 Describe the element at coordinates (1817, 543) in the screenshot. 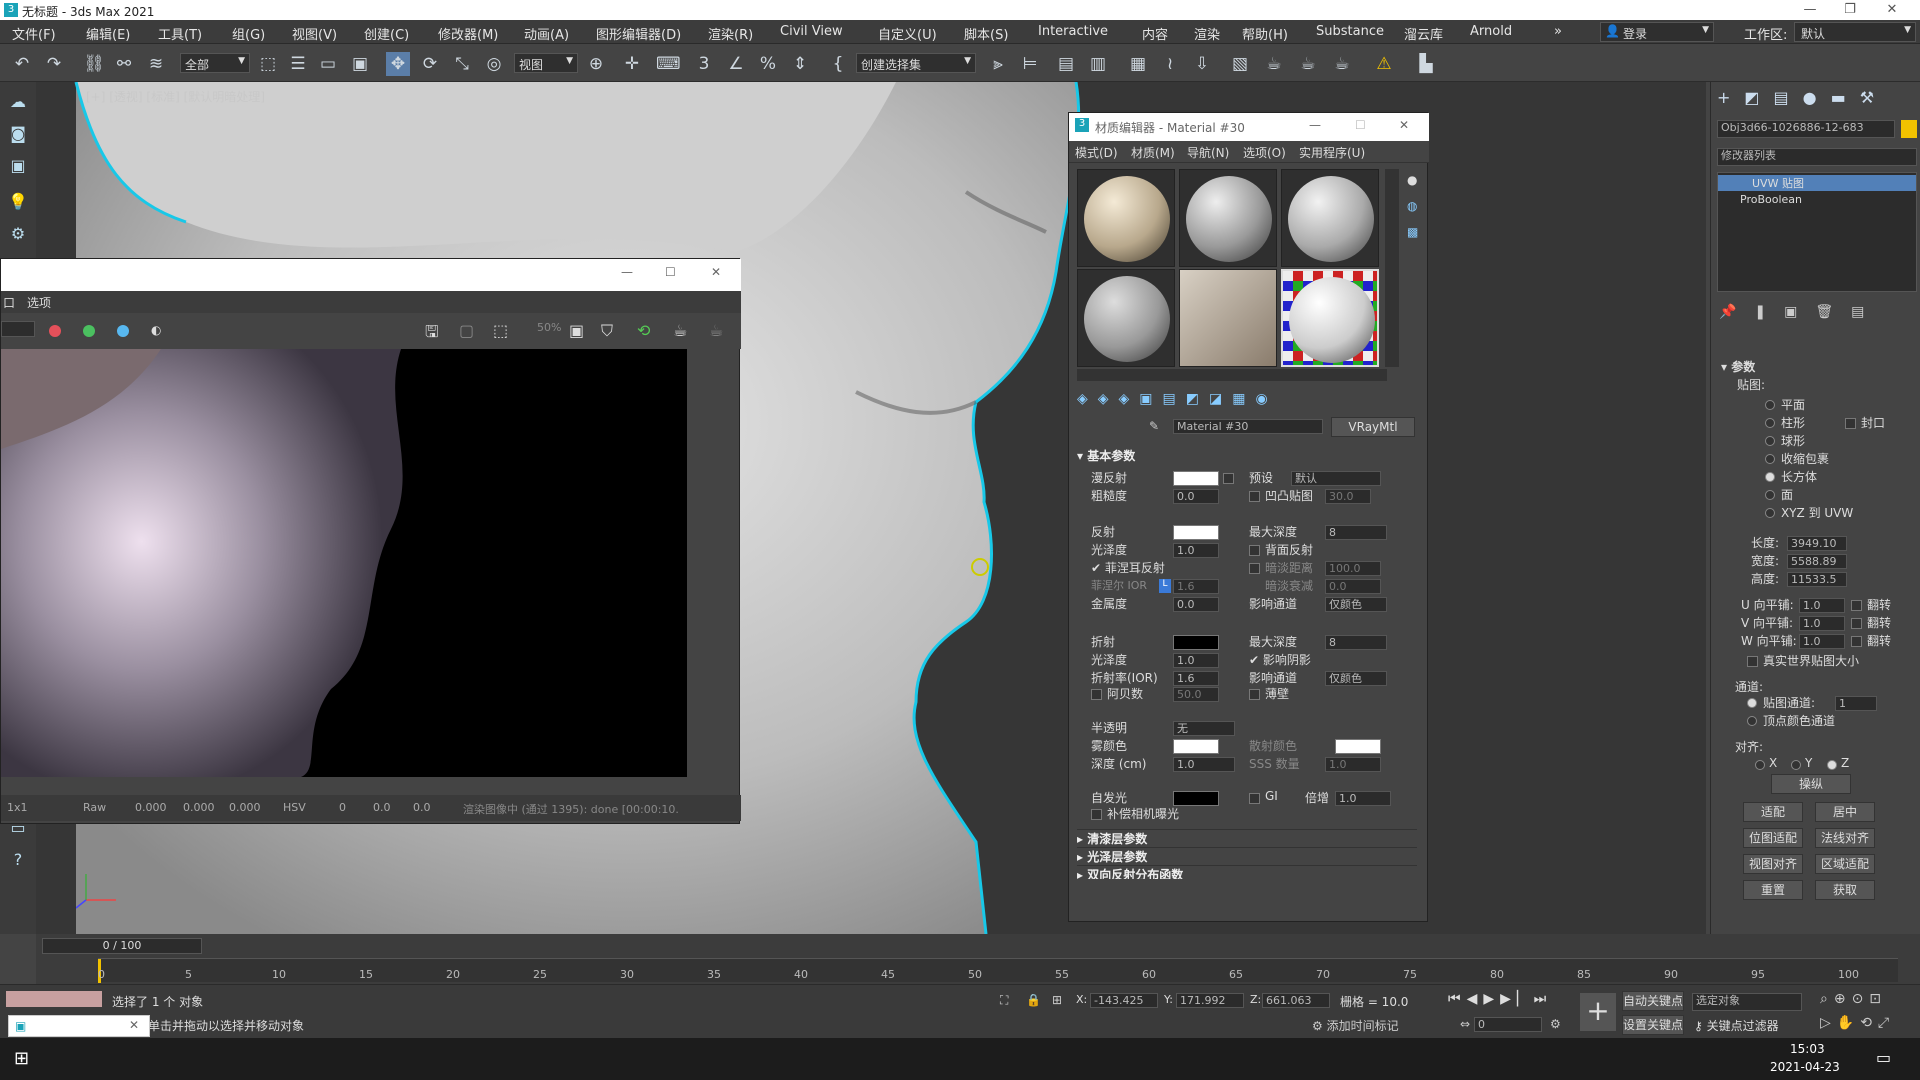

I see `length-spinner: 3949.10` at that location.